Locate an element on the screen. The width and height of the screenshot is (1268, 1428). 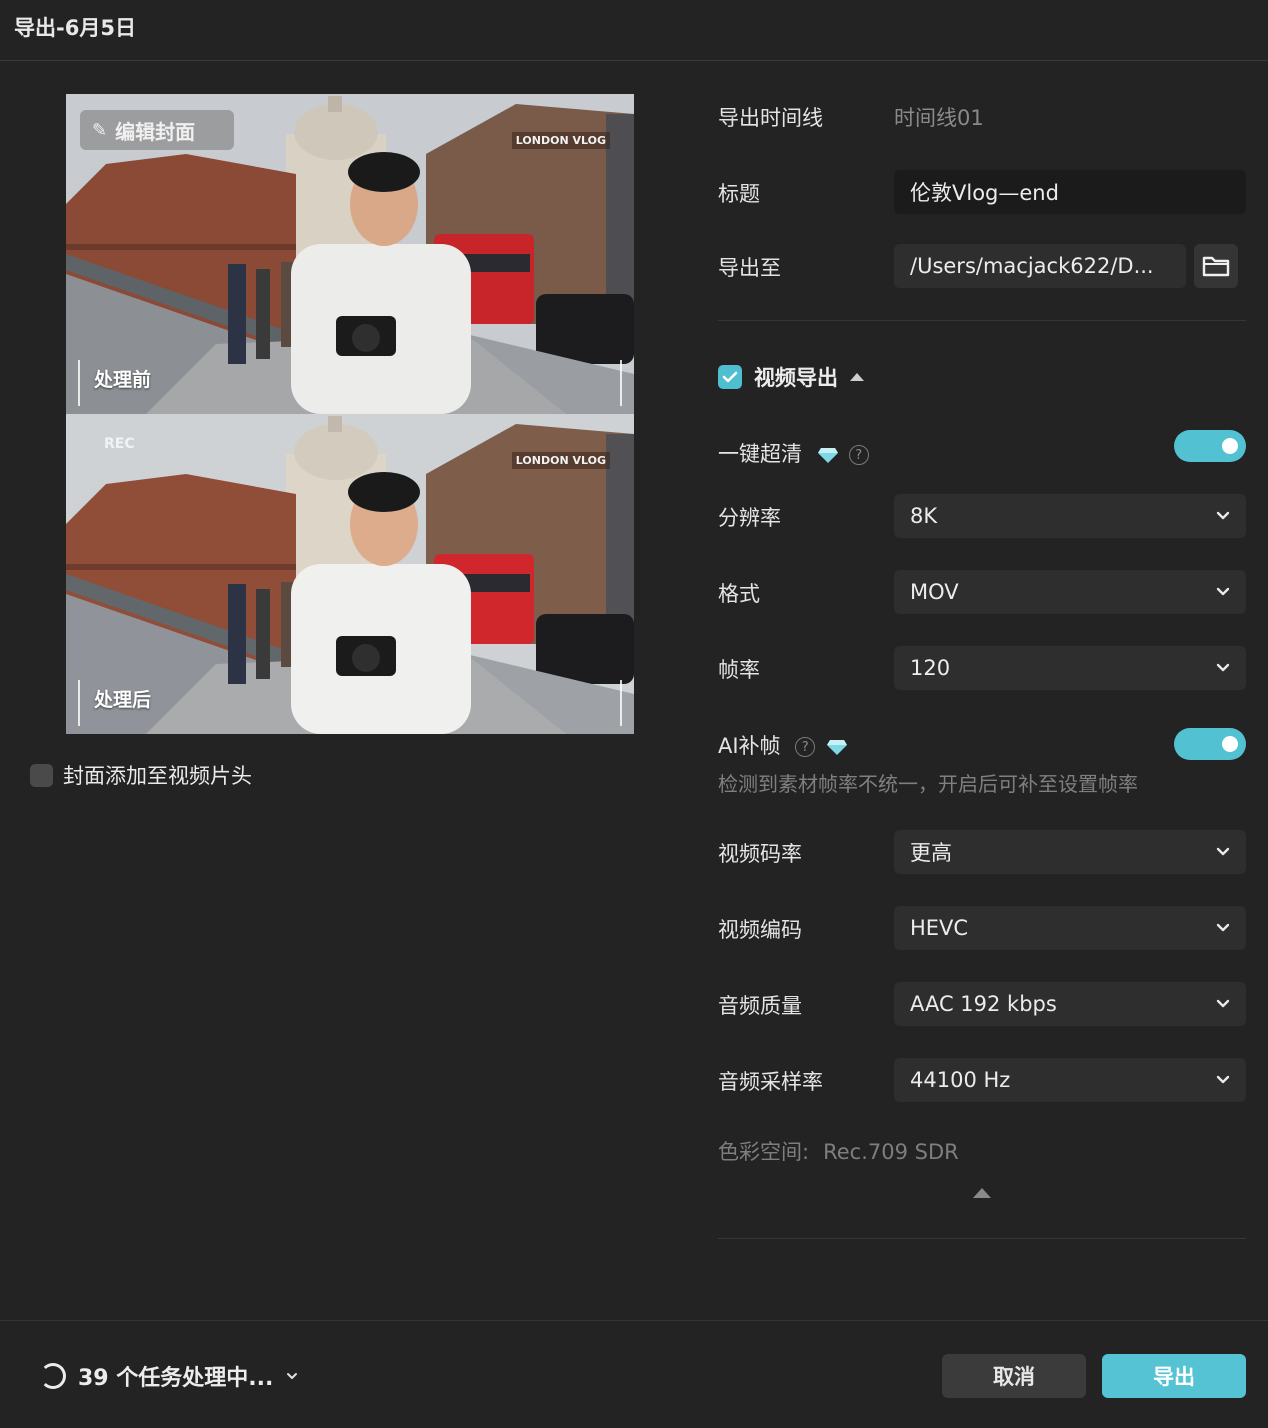
super-res-toggle is located at coordinates (1210, 446).